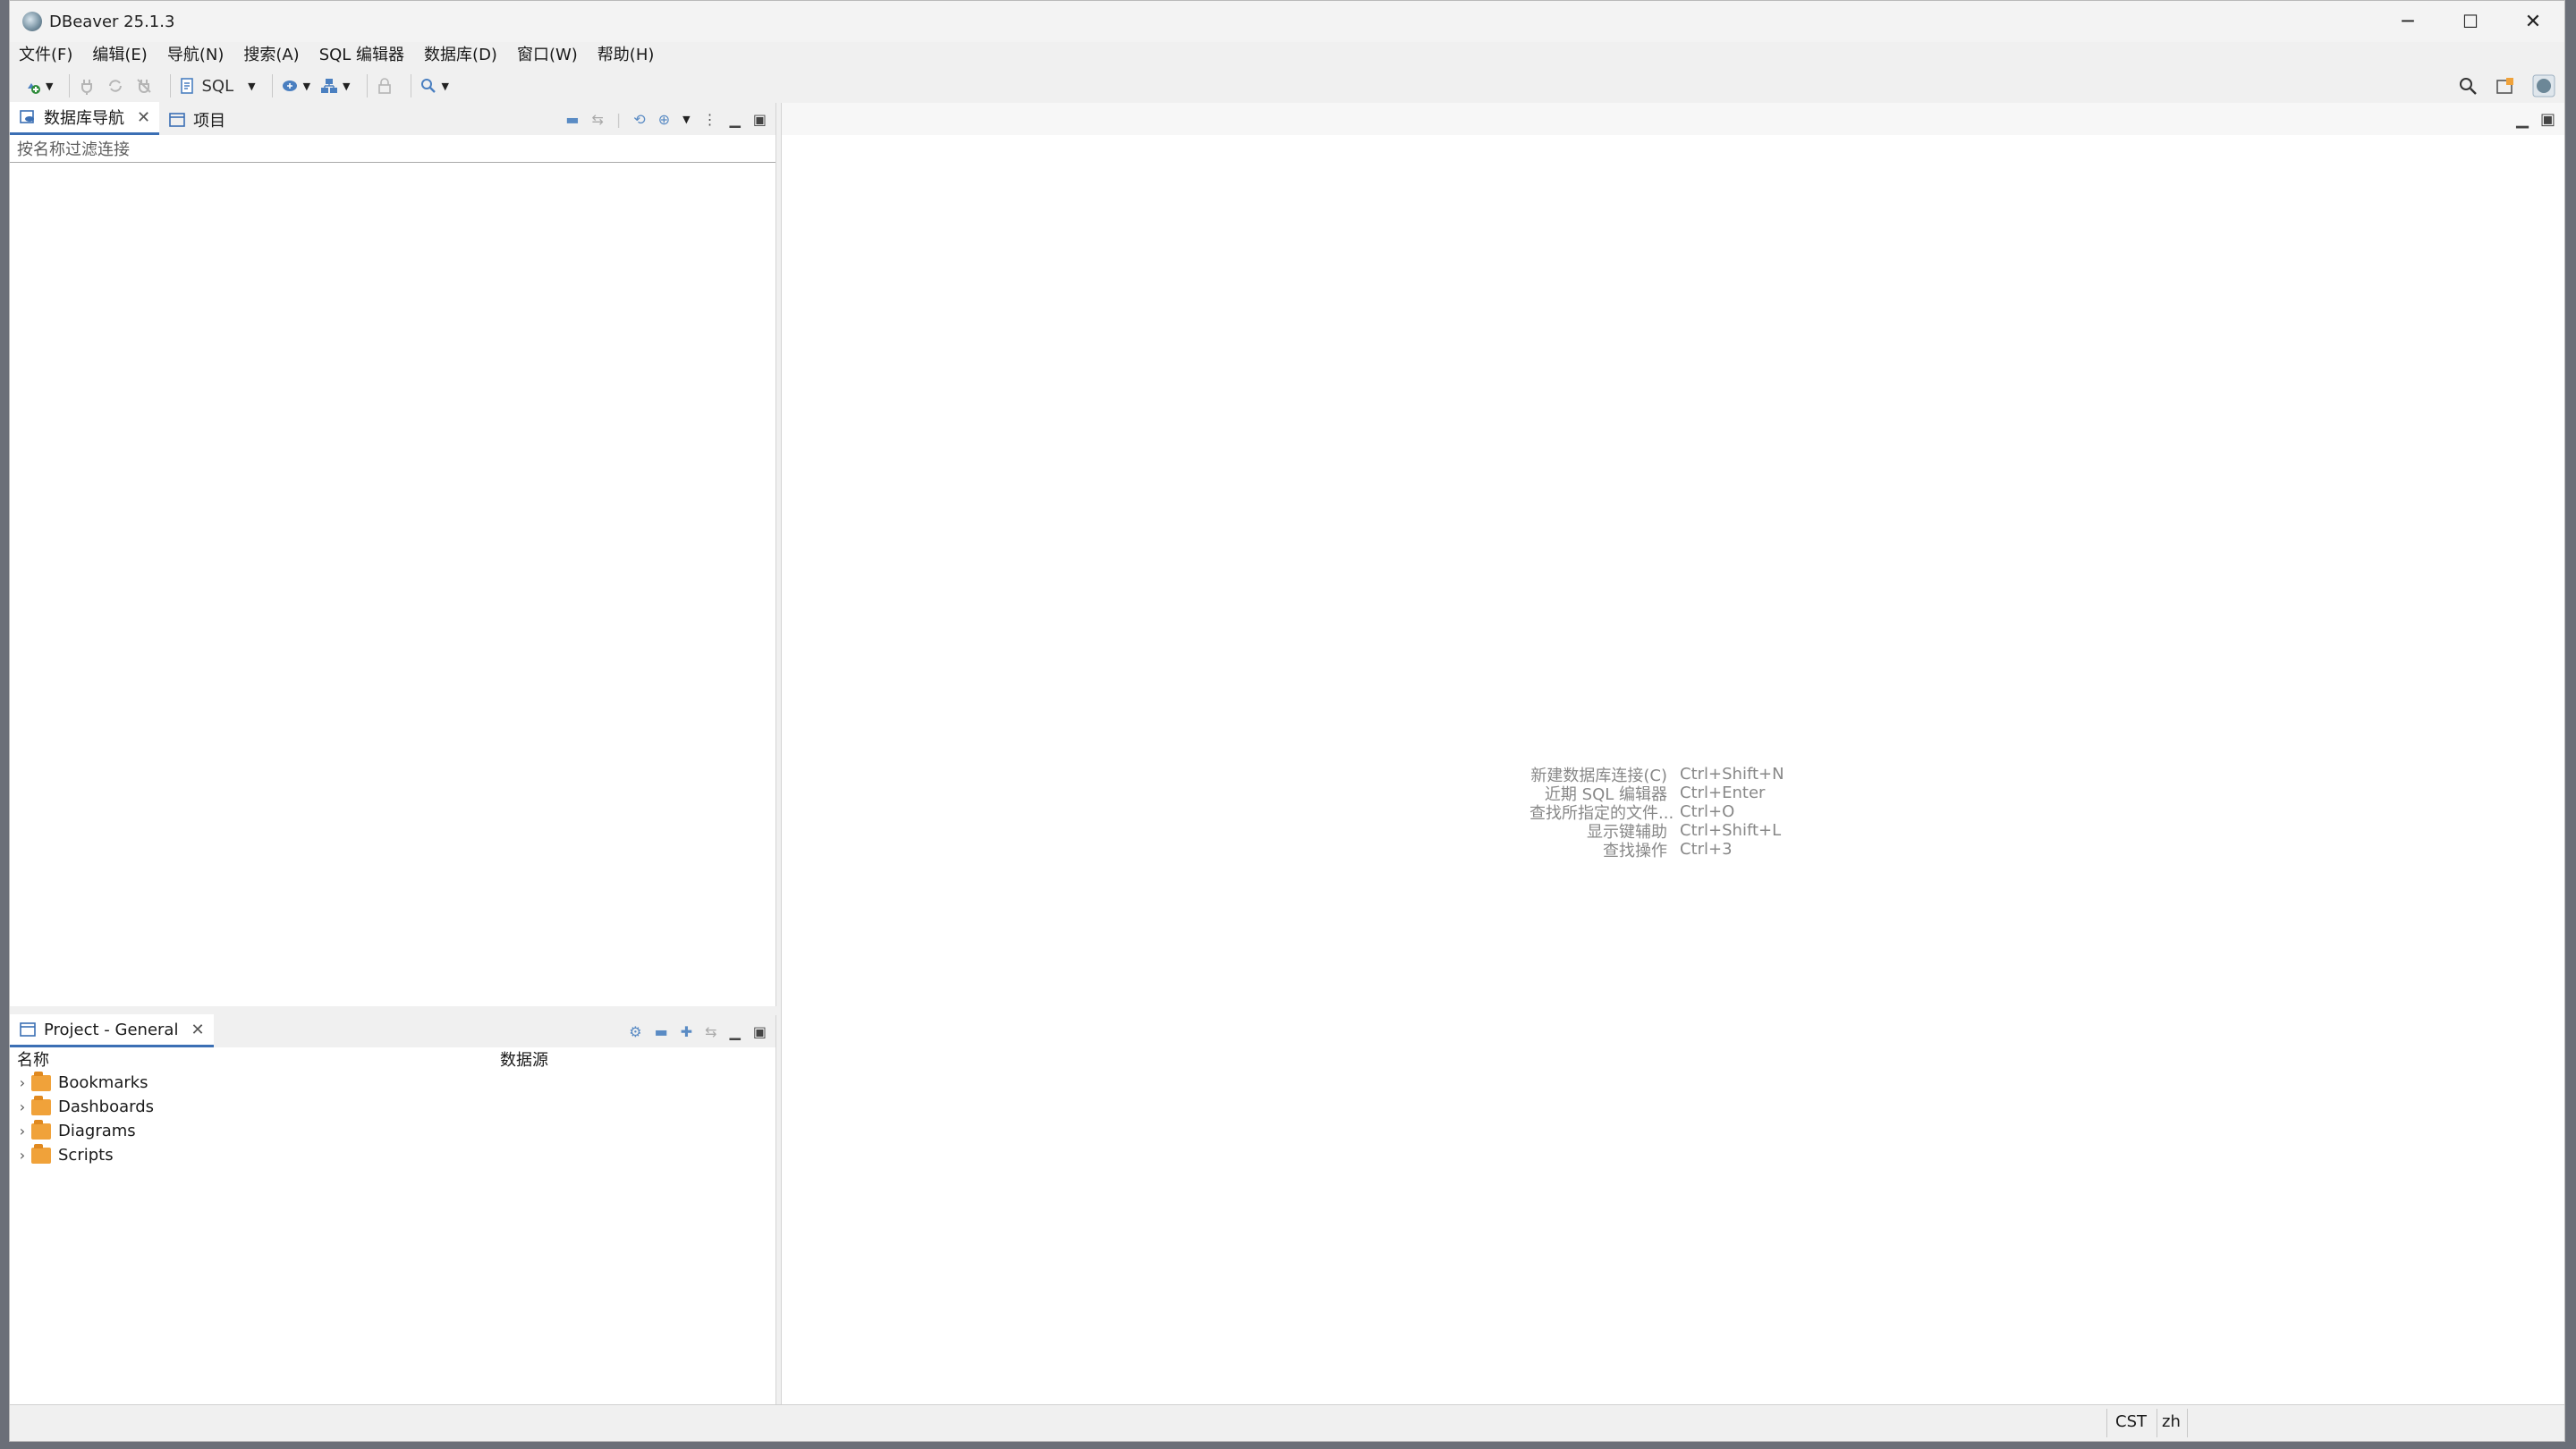 The width and height of the screenshot is (2576, 1449). What do you see at coordinates (34, 88) in the screenshot?
I see `new-connection-icon` at bounding box center [34, 88].